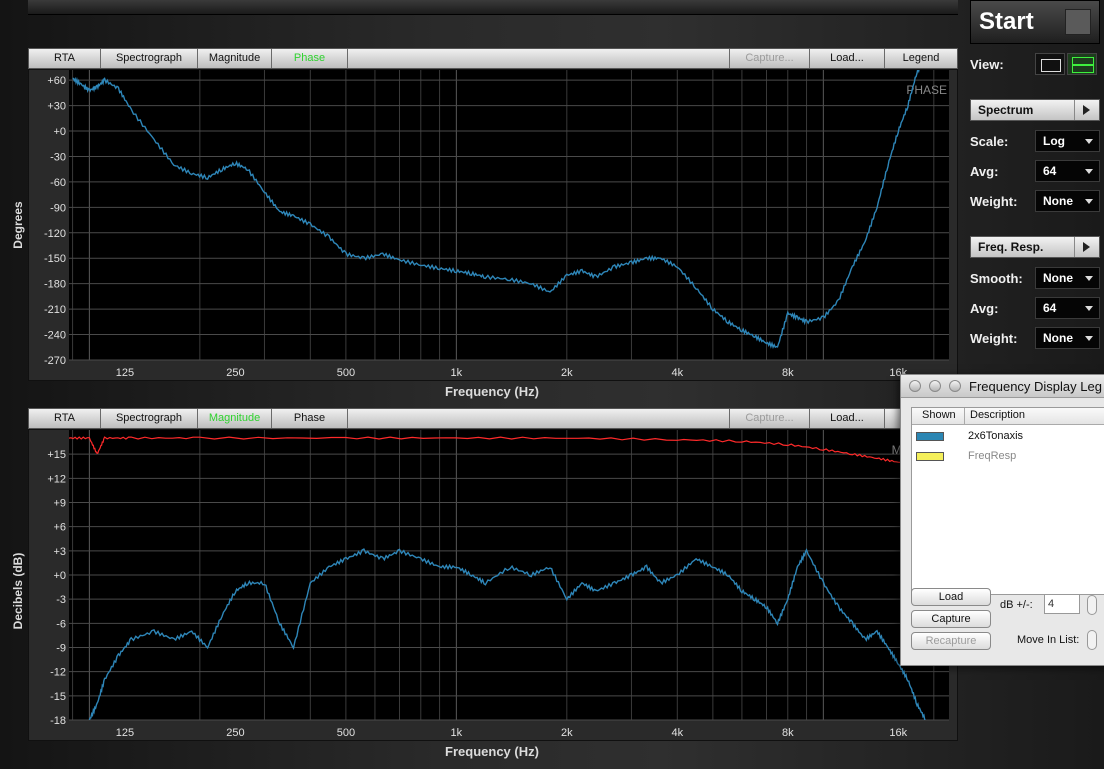 This screenshot has width=1104, height=769. I want to click on weight-select: None, so click(1067, 201).